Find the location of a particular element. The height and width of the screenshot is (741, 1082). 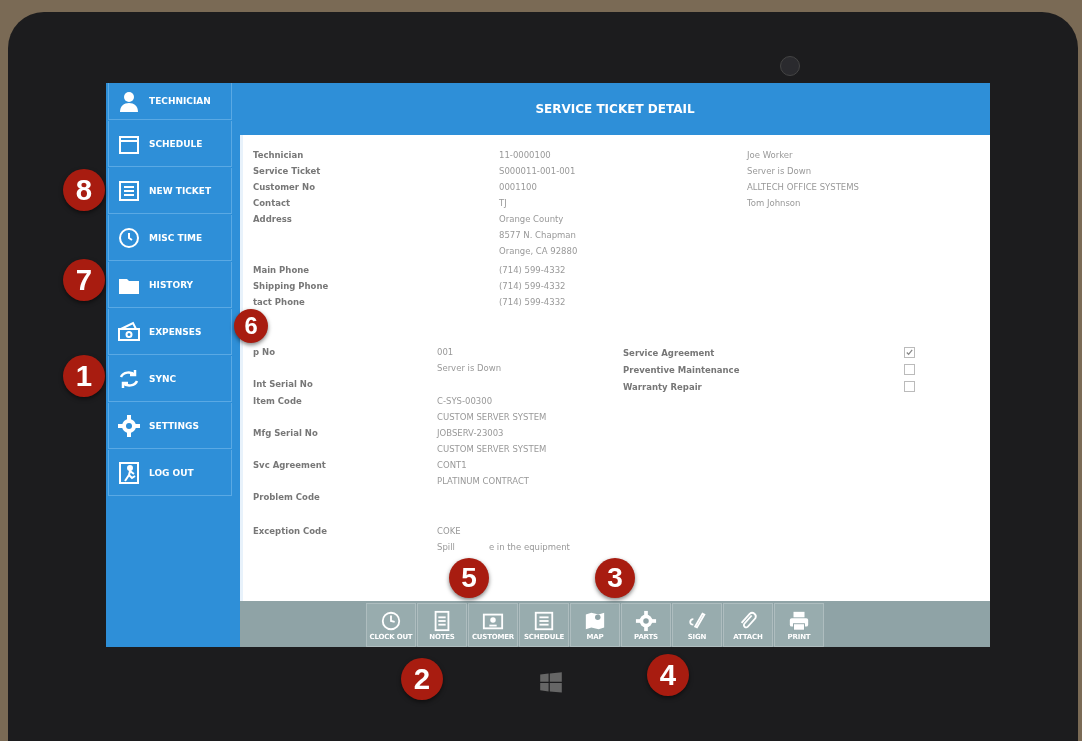

field-value: C-SYS-00300 is located at coordinates (465, 401).